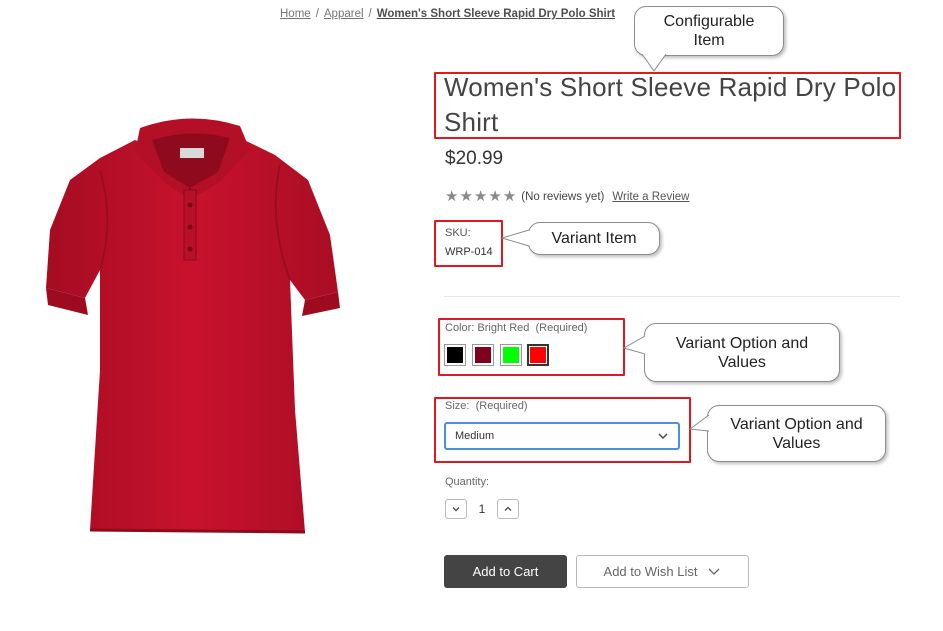 The image size is (943, 631). I want to click on chevron-up-icon, so click(508, 508).